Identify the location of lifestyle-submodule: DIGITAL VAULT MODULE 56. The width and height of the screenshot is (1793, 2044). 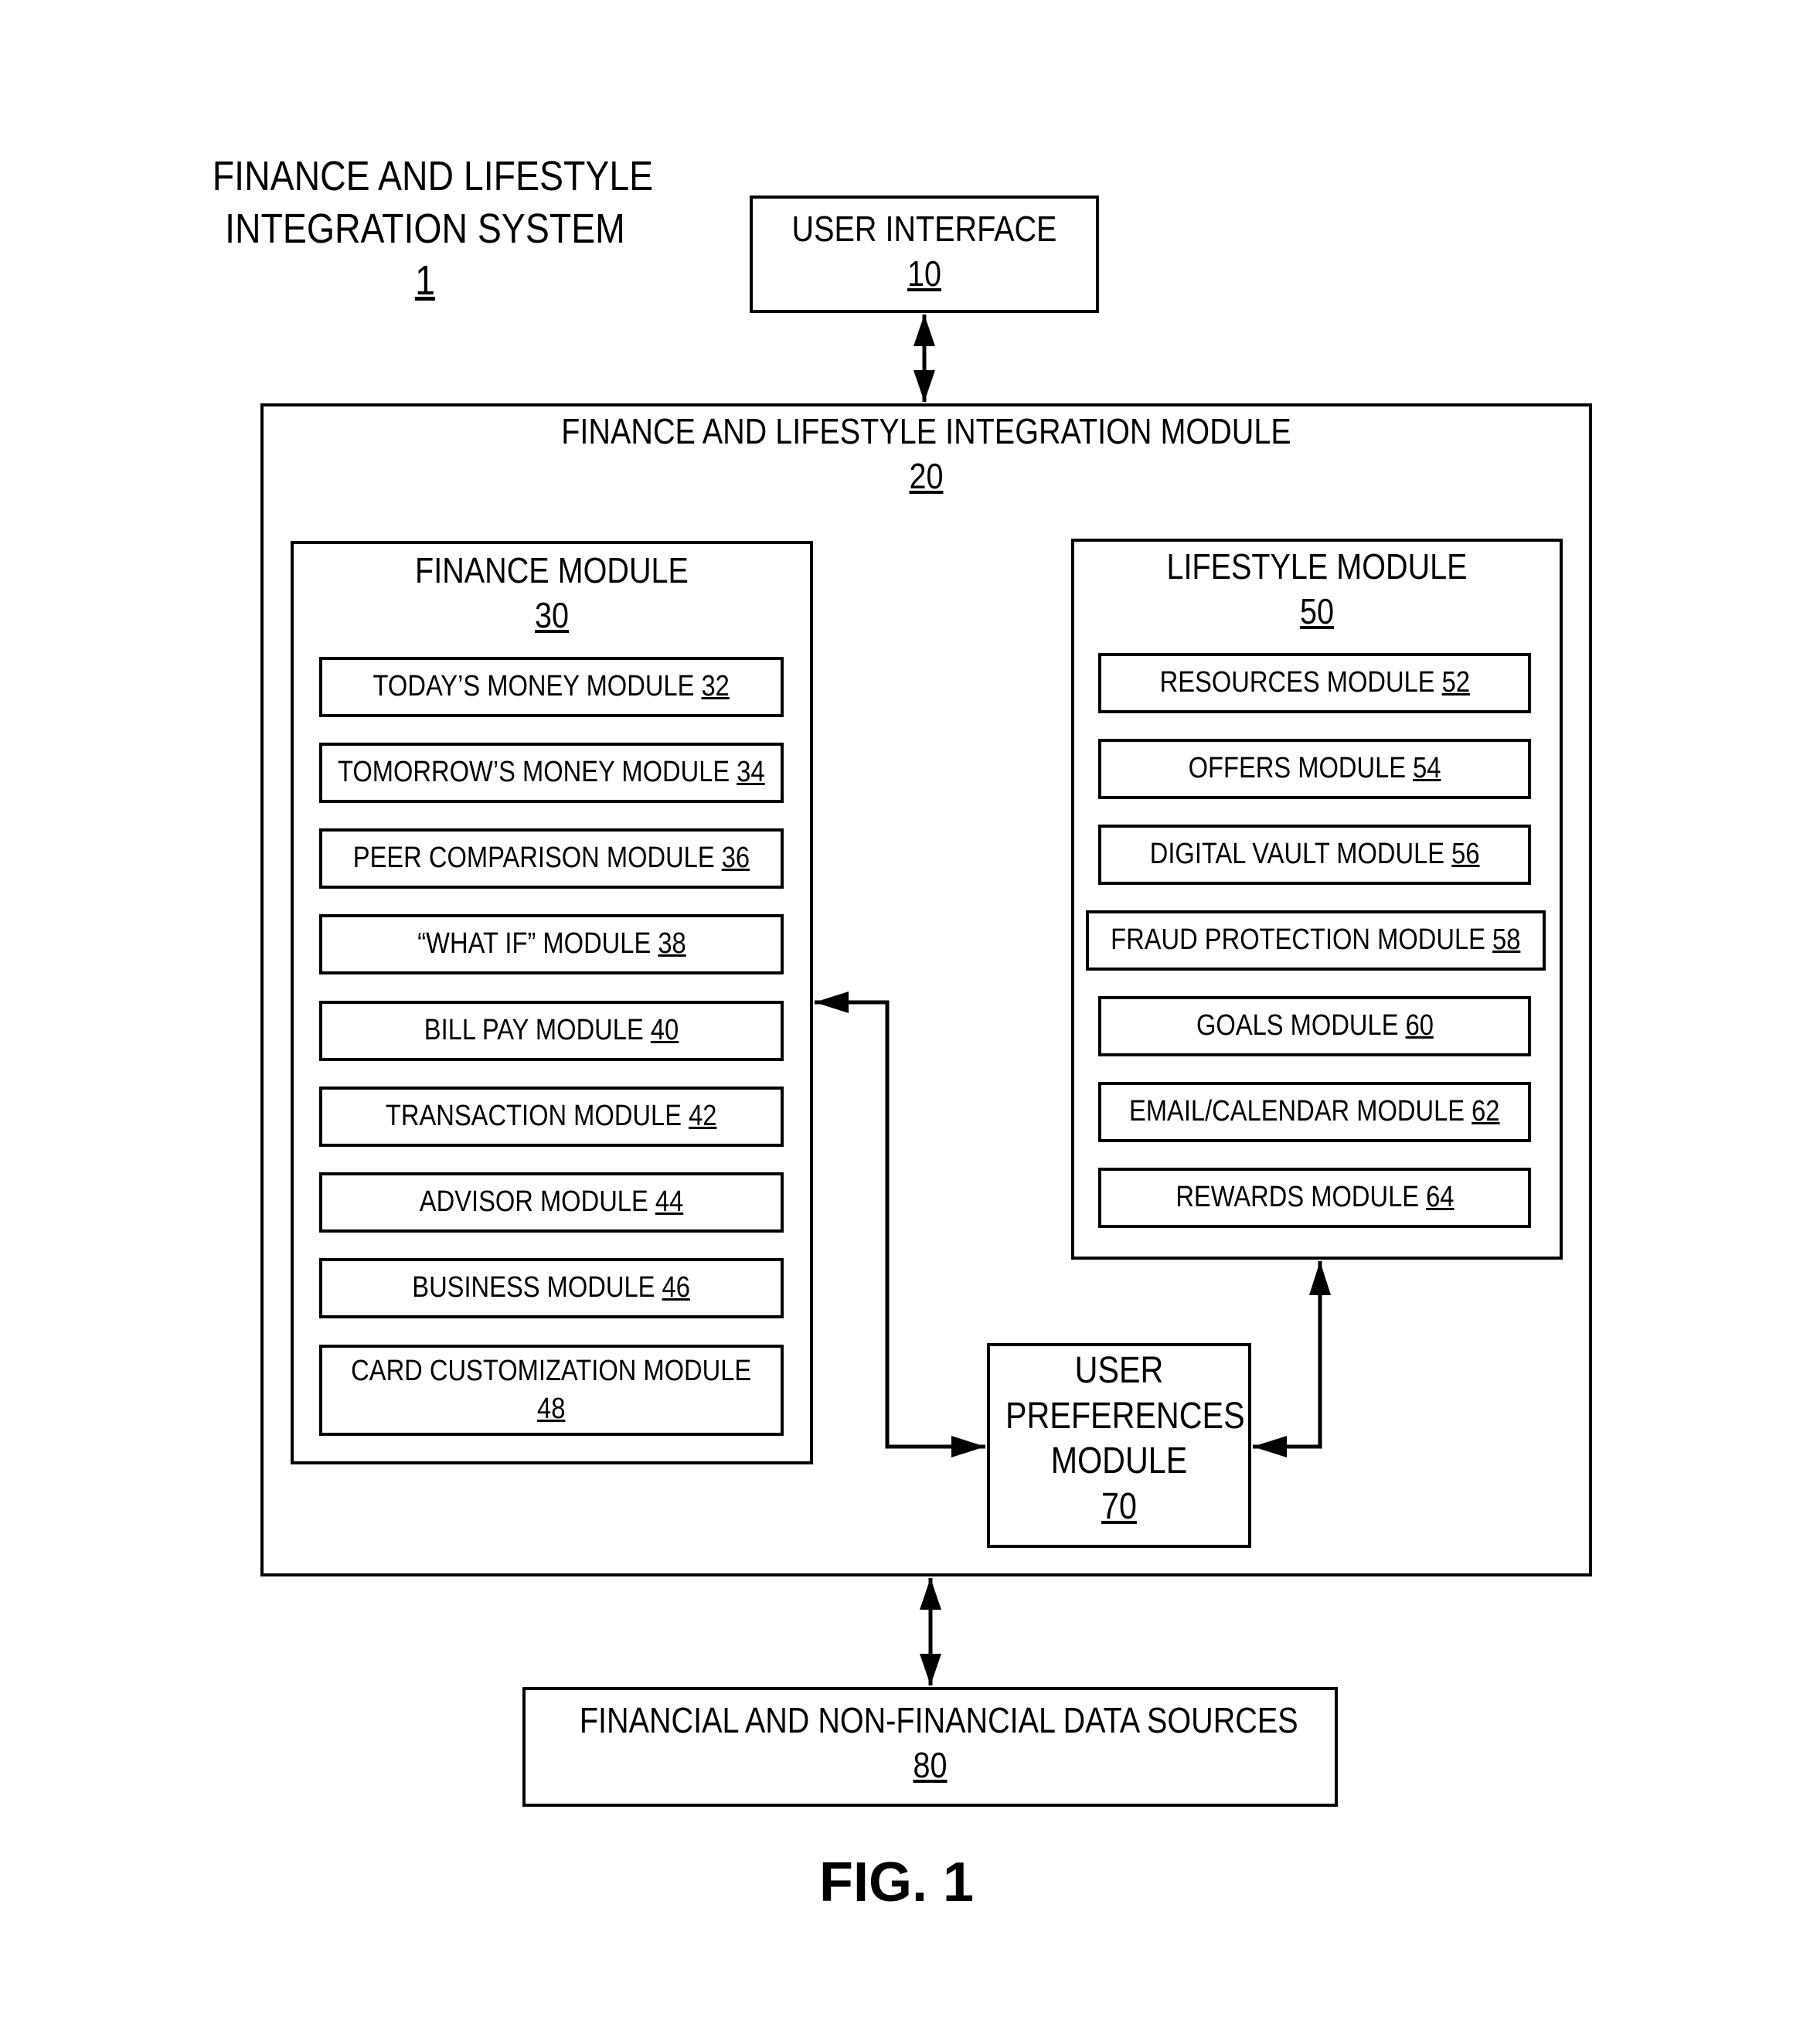
(1314, 855).